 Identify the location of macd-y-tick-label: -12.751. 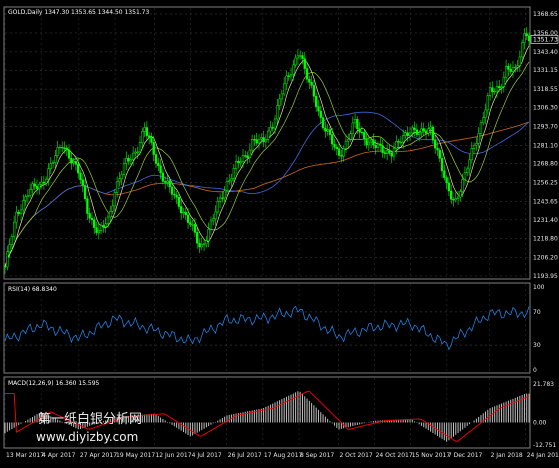
(544, 445).